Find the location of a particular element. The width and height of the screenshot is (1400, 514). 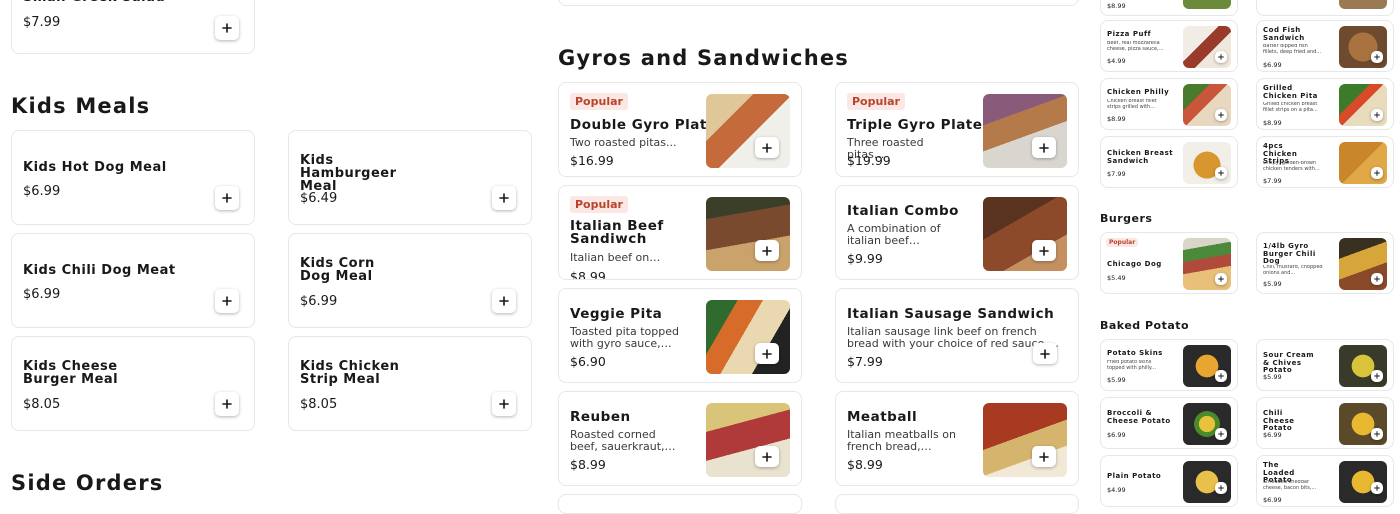

menu-item-card: Chili Cheese Potato $6.99 is located at coordinates (1325, 423).